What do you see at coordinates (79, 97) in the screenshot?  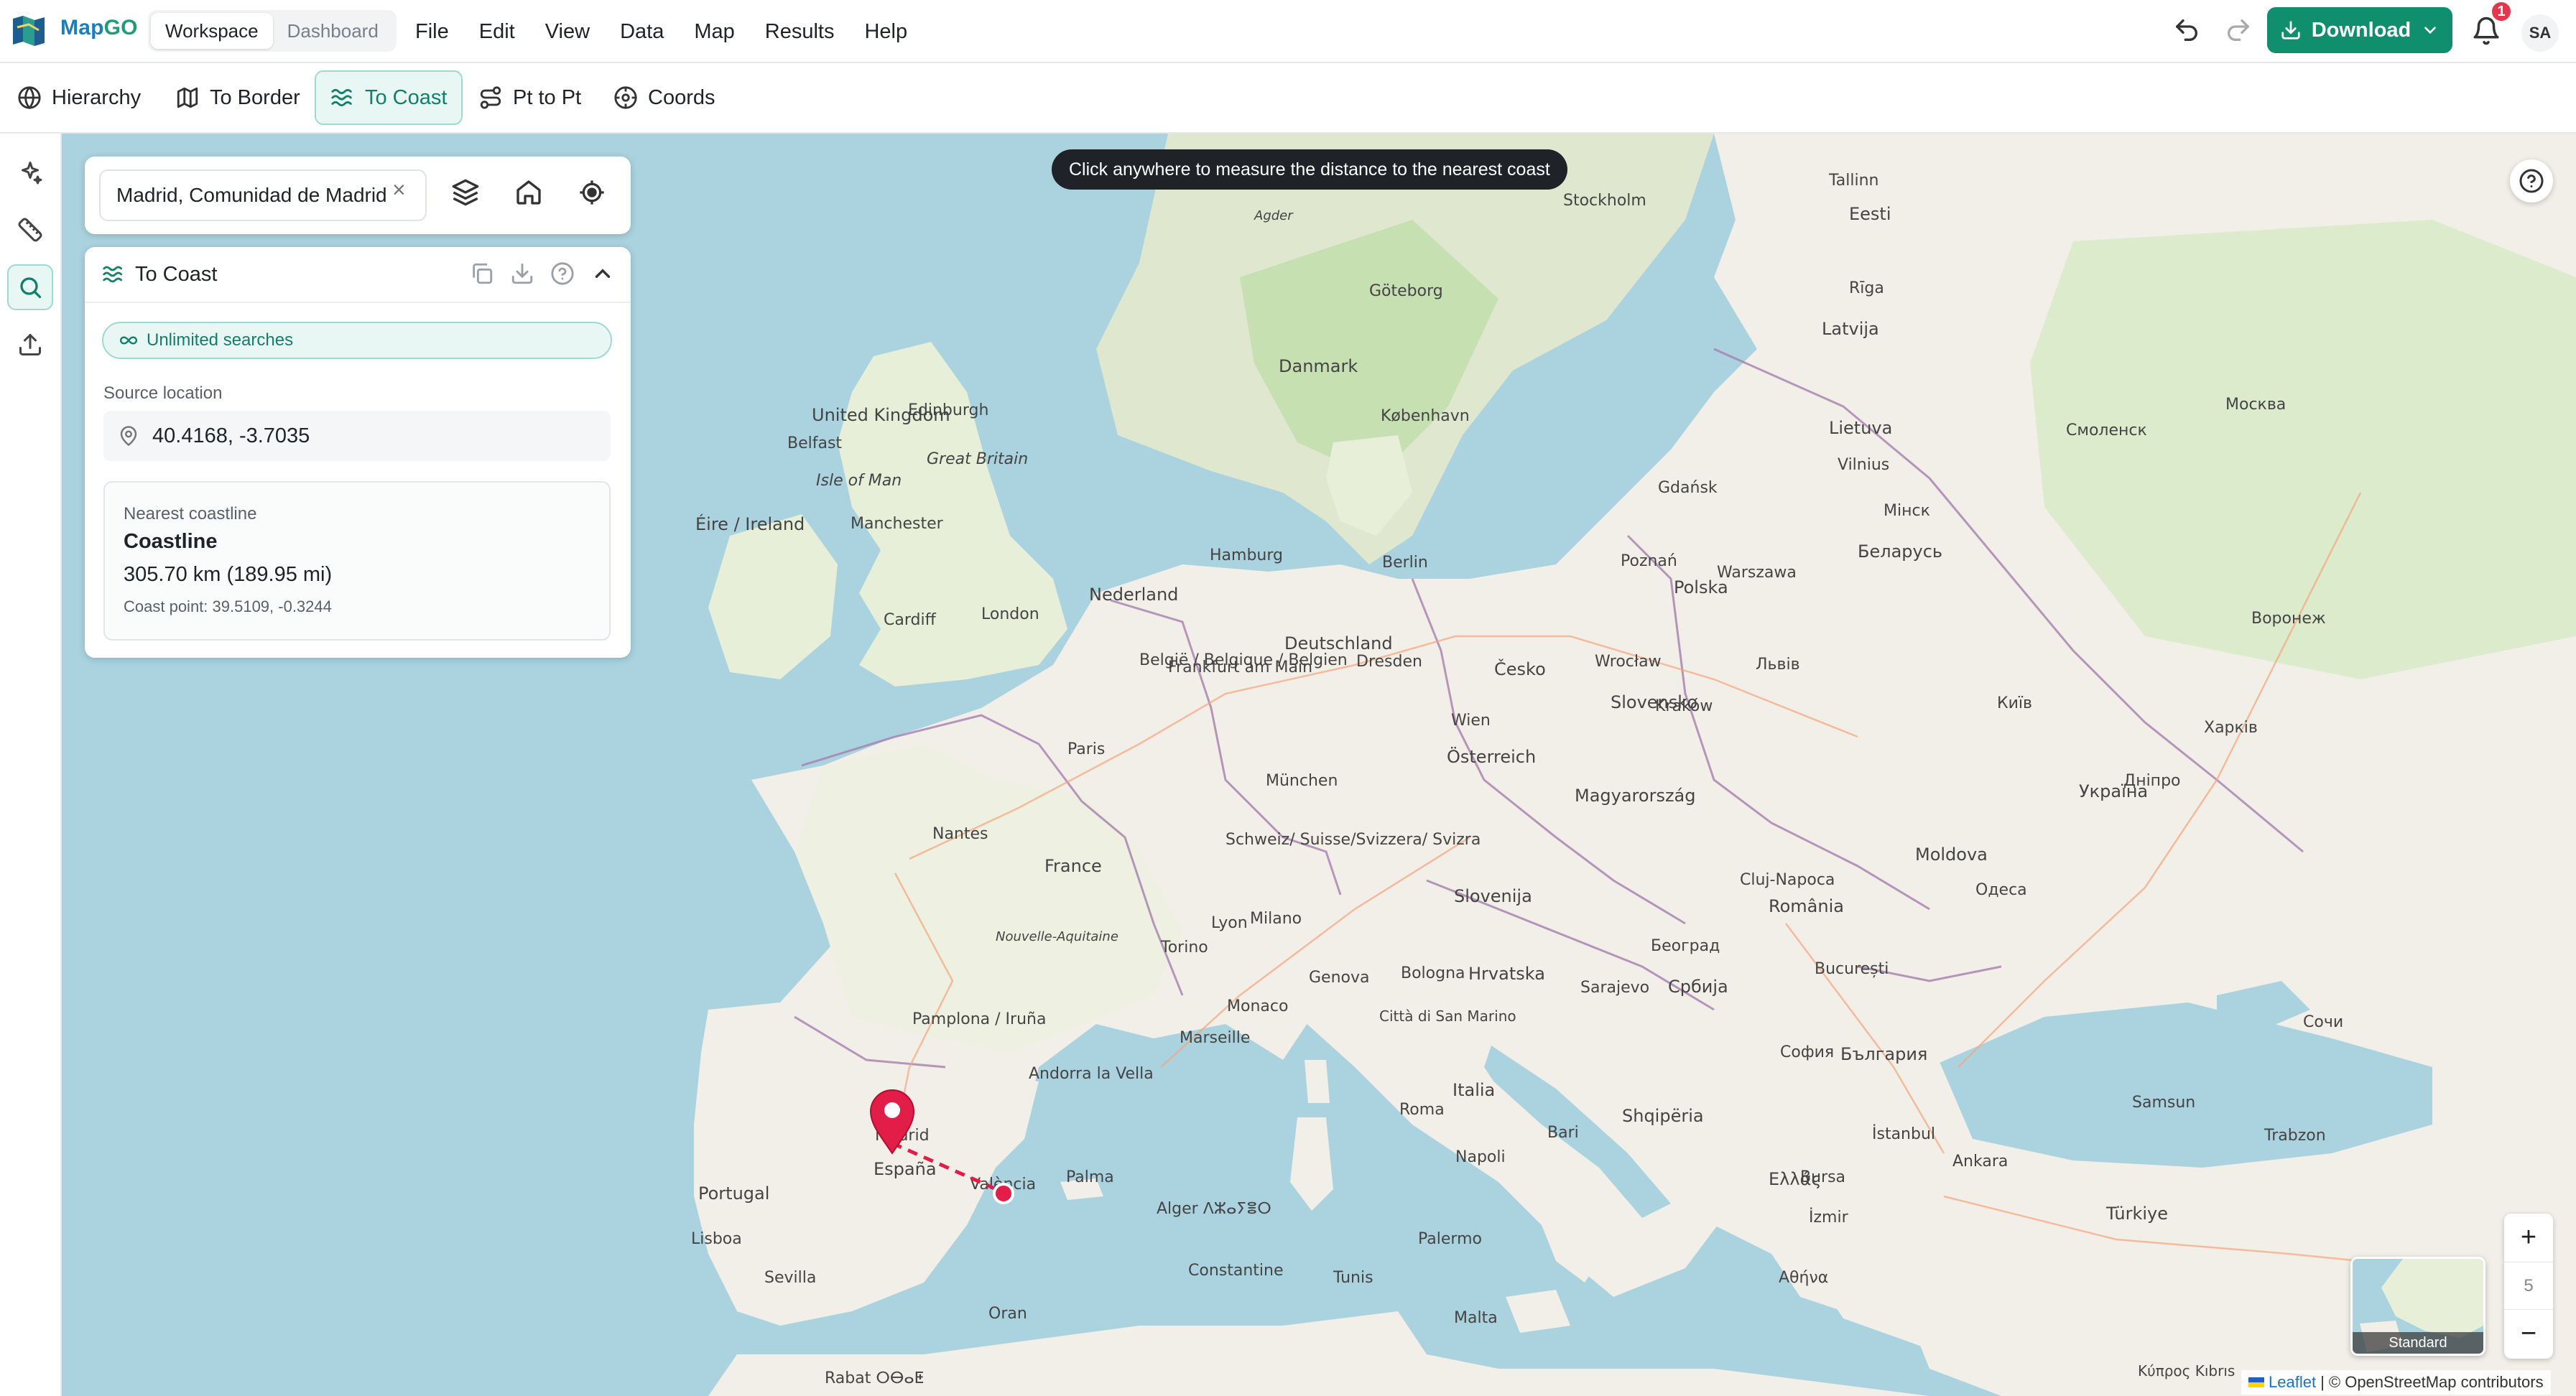 I see `tool-hierarchy: Hierarchy` at bounding box center [79, 97].